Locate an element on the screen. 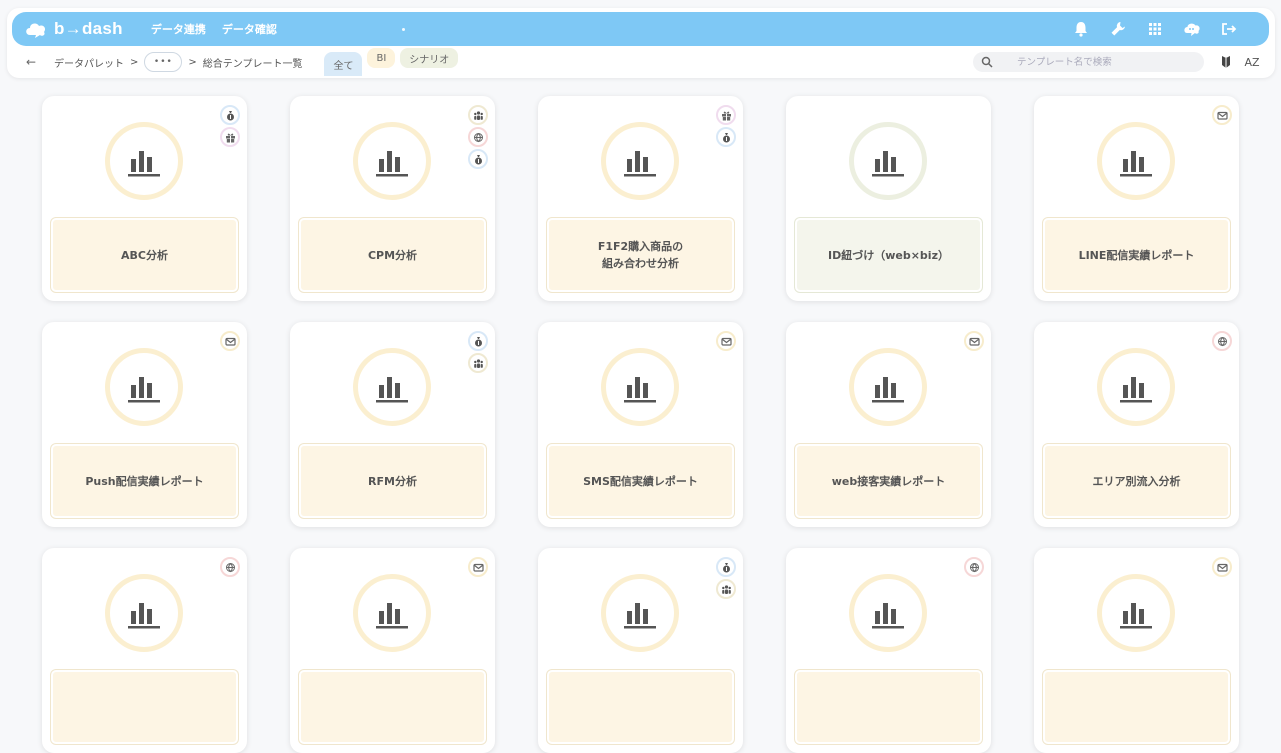  sub-toolbar-actions: AZ is located at coordinates (1243, 62).